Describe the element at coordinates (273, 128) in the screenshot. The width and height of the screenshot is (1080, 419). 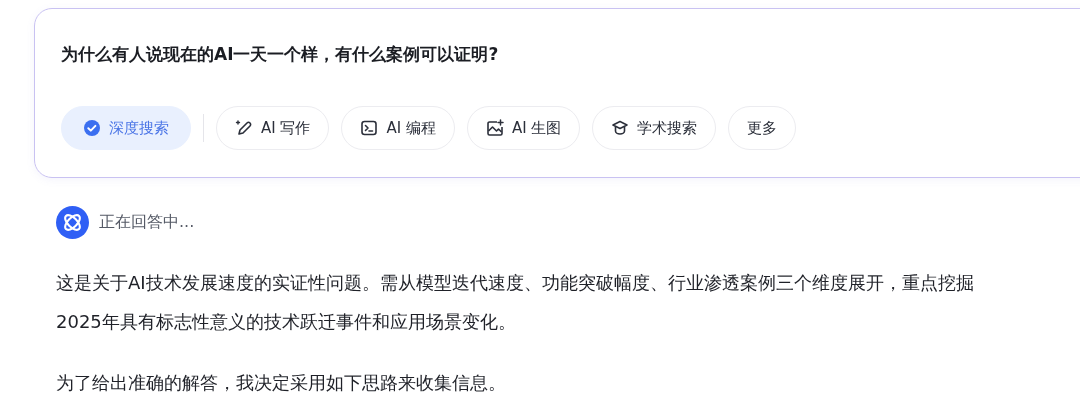
I see `tool-button: AI 写作` at that location.